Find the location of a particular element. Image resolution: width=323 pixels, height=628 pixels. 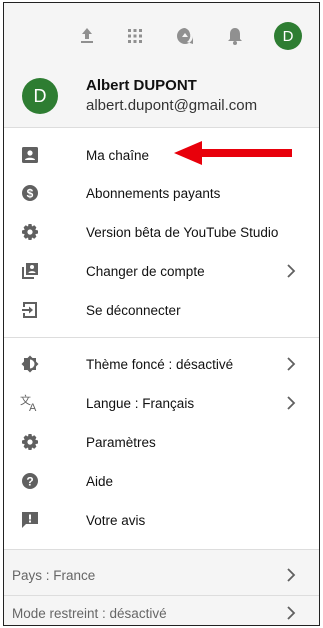

apps-grid-icon is located at coordinates (135, 36).